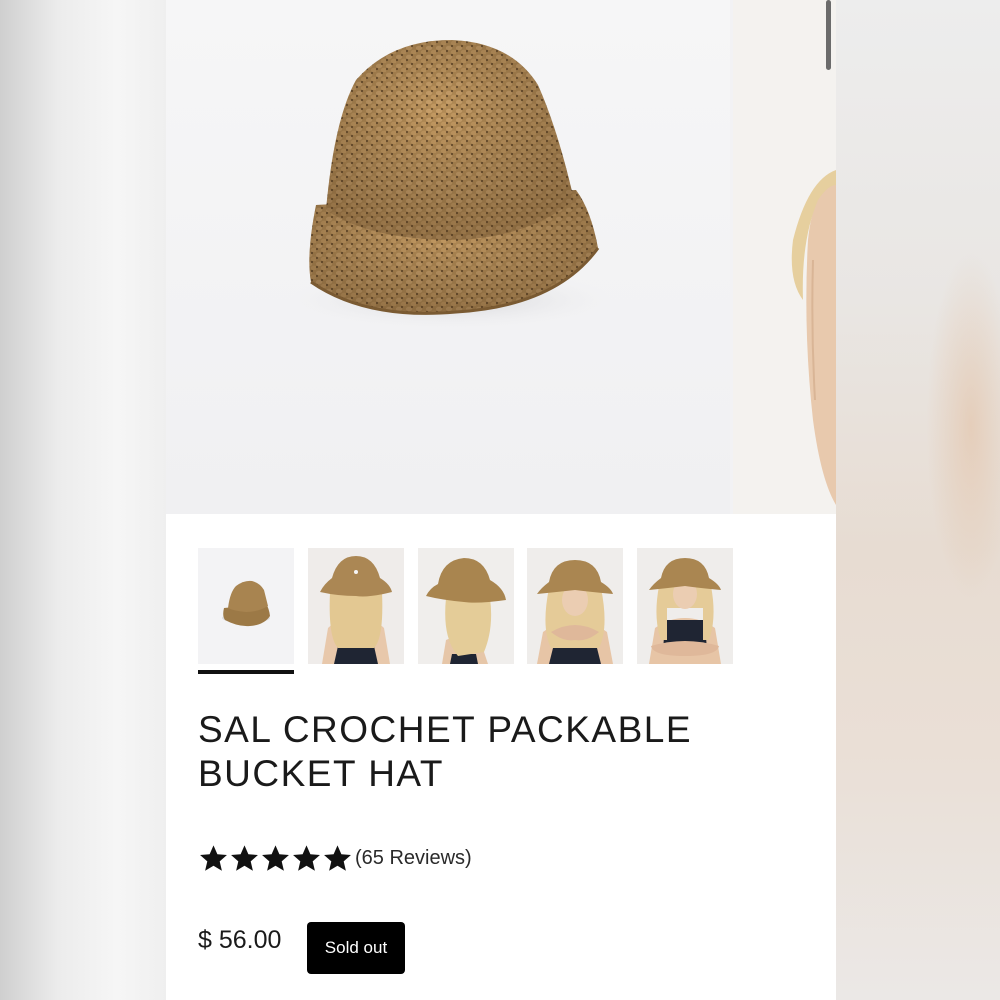 This screenshot has width=1000, height=1000. I want to click on scrollbar, so click(828, 35).